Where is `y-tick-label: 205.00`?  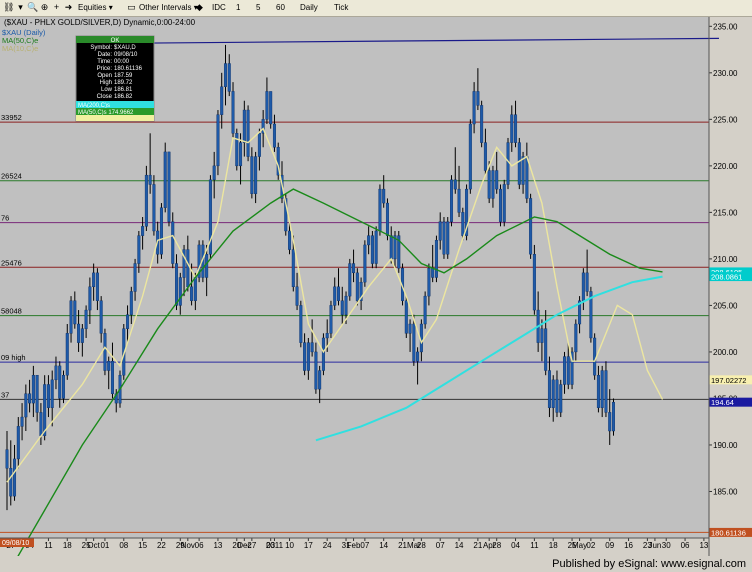
y-tick-label: 205.00 is located at coordinates (725, 305).